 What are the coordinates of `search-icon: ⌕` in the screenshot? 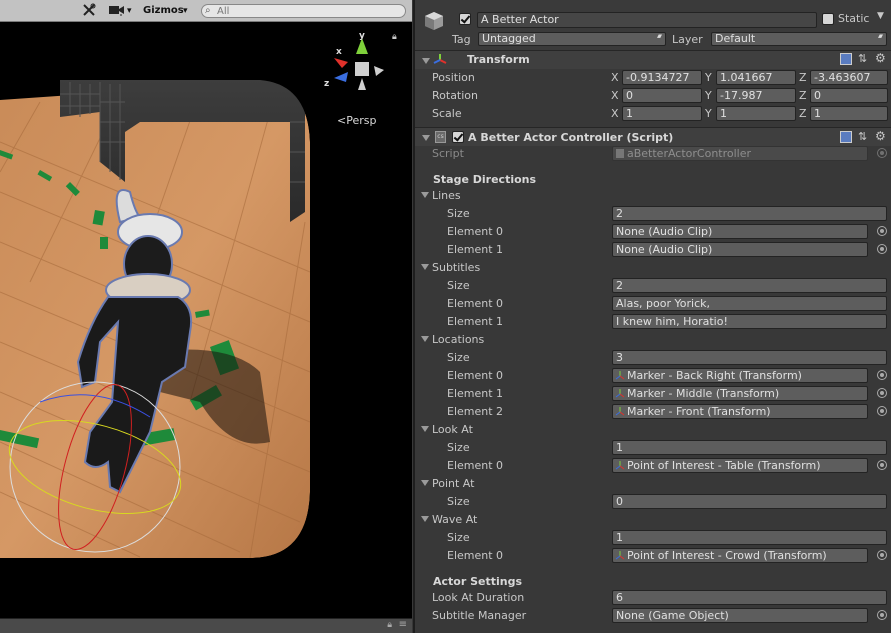 It's located at (208, 10).